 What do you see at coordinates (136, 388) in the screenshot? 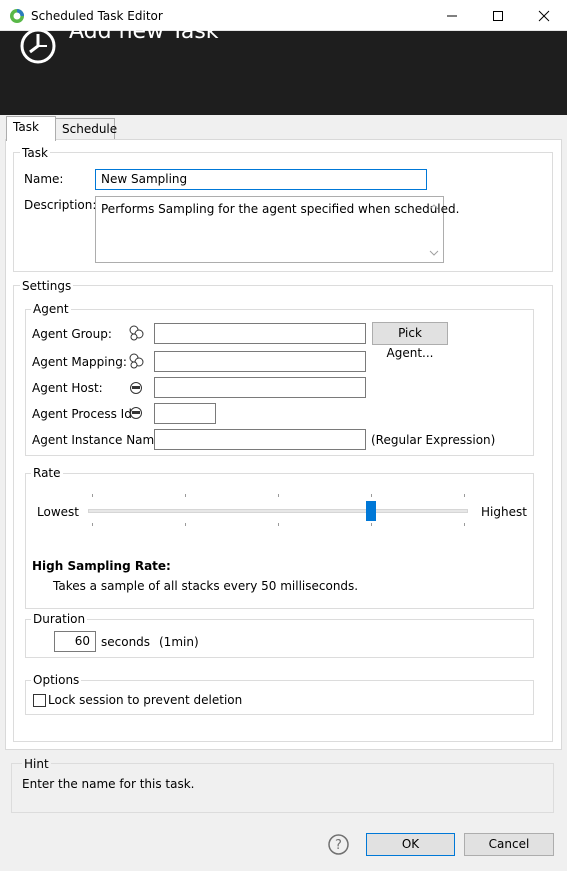
I see `agent-host-icon` at bounding box center [136, 388].